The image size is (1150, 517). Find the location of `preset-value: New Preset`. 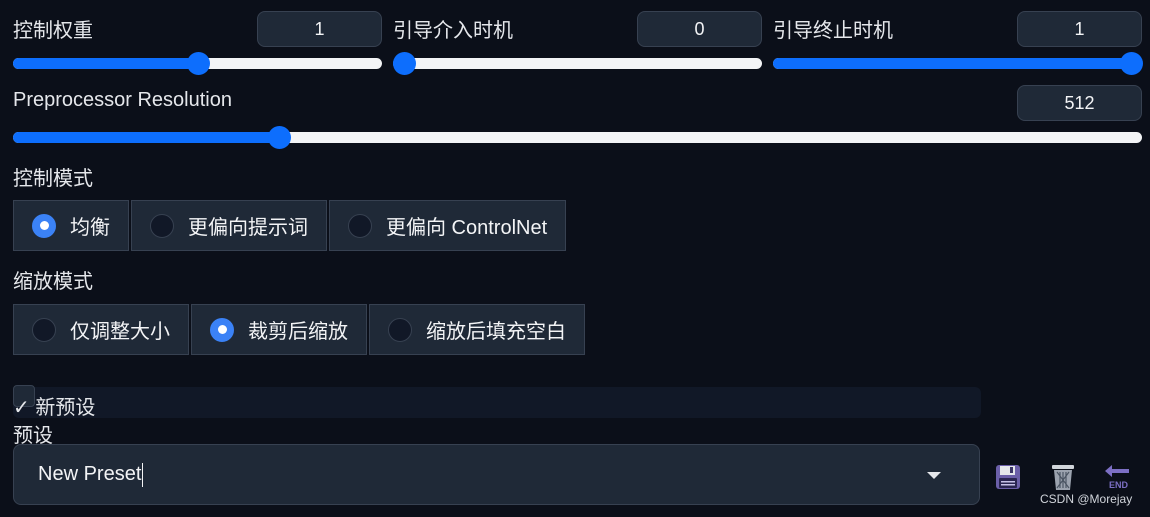

preset-value: New Preset is located at coordinates (90, 474).